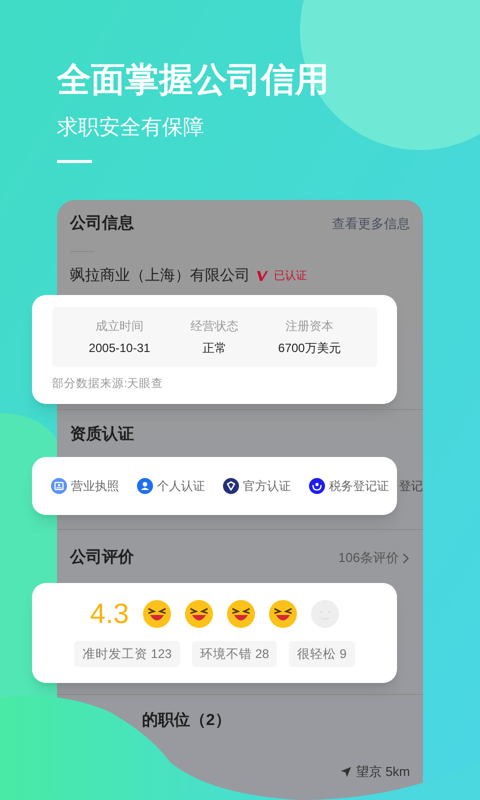 Image resolution: width=480 pixels, height=800 pixels. Describe the element at coordinates (324, 614) in the screenshot. I see `blank-face-icon` at that location.